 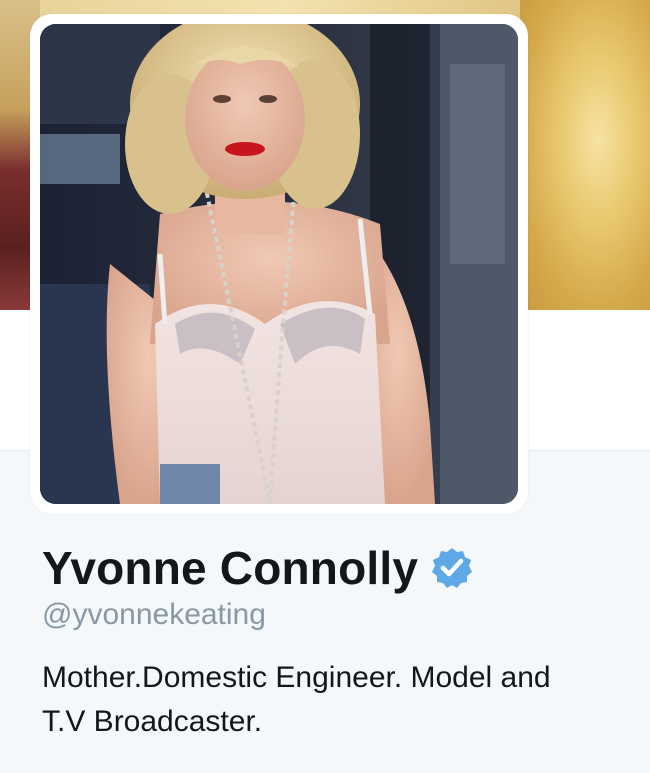 I want to click on bio-line: T.V Broadcaster., so click(x=152, y=721).